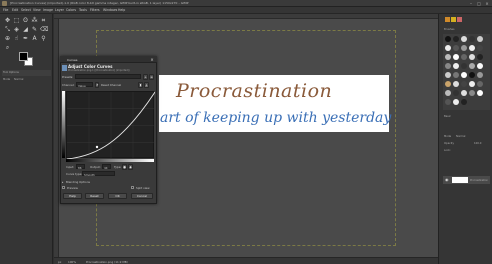  What do you see at coordinates (43, 38) in the screenshot?
I see `color-picker-tool-icon: ⚲` at bounding box center [43, 38].